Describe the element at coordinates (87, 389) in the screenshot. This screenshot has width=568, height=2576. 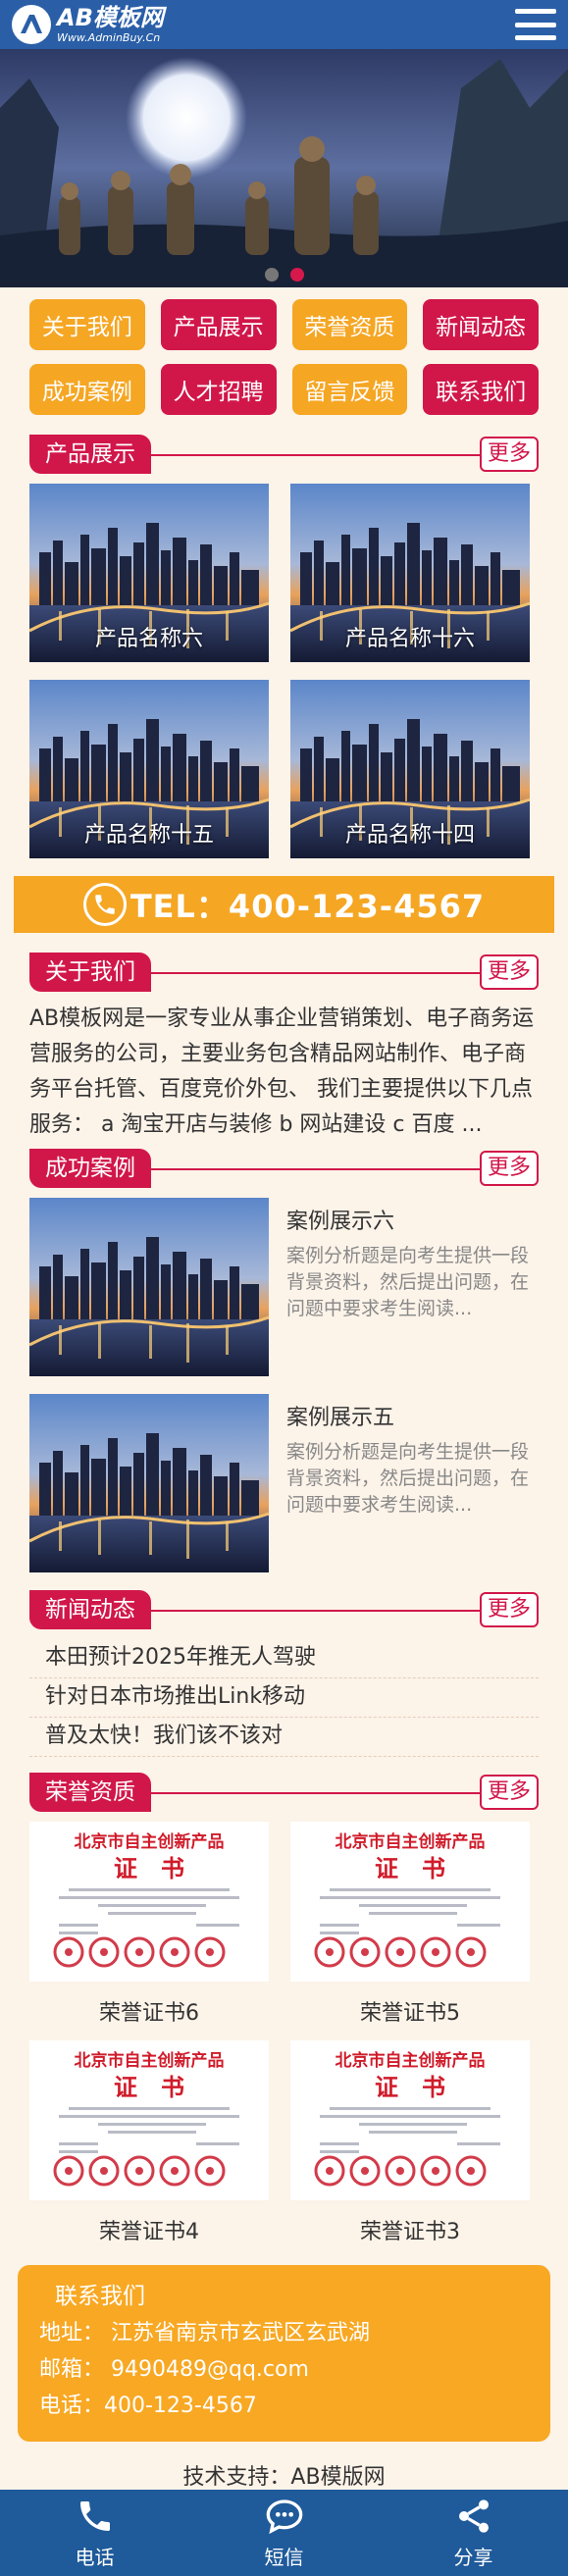
I see `nav-cases: 成功案例` at that location.